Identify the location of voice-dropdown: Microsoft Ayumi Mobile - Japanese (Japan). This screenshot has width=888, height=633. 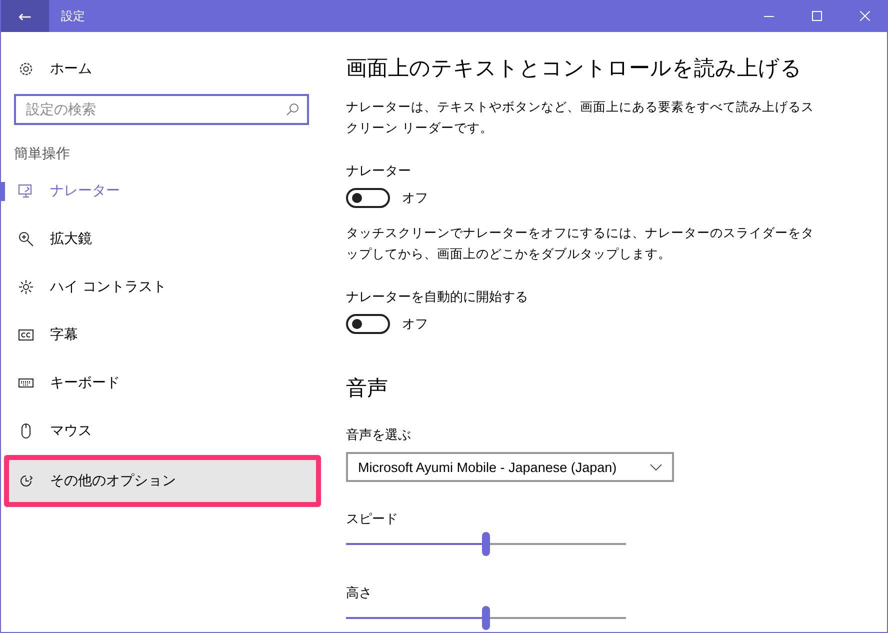
(510, 467).